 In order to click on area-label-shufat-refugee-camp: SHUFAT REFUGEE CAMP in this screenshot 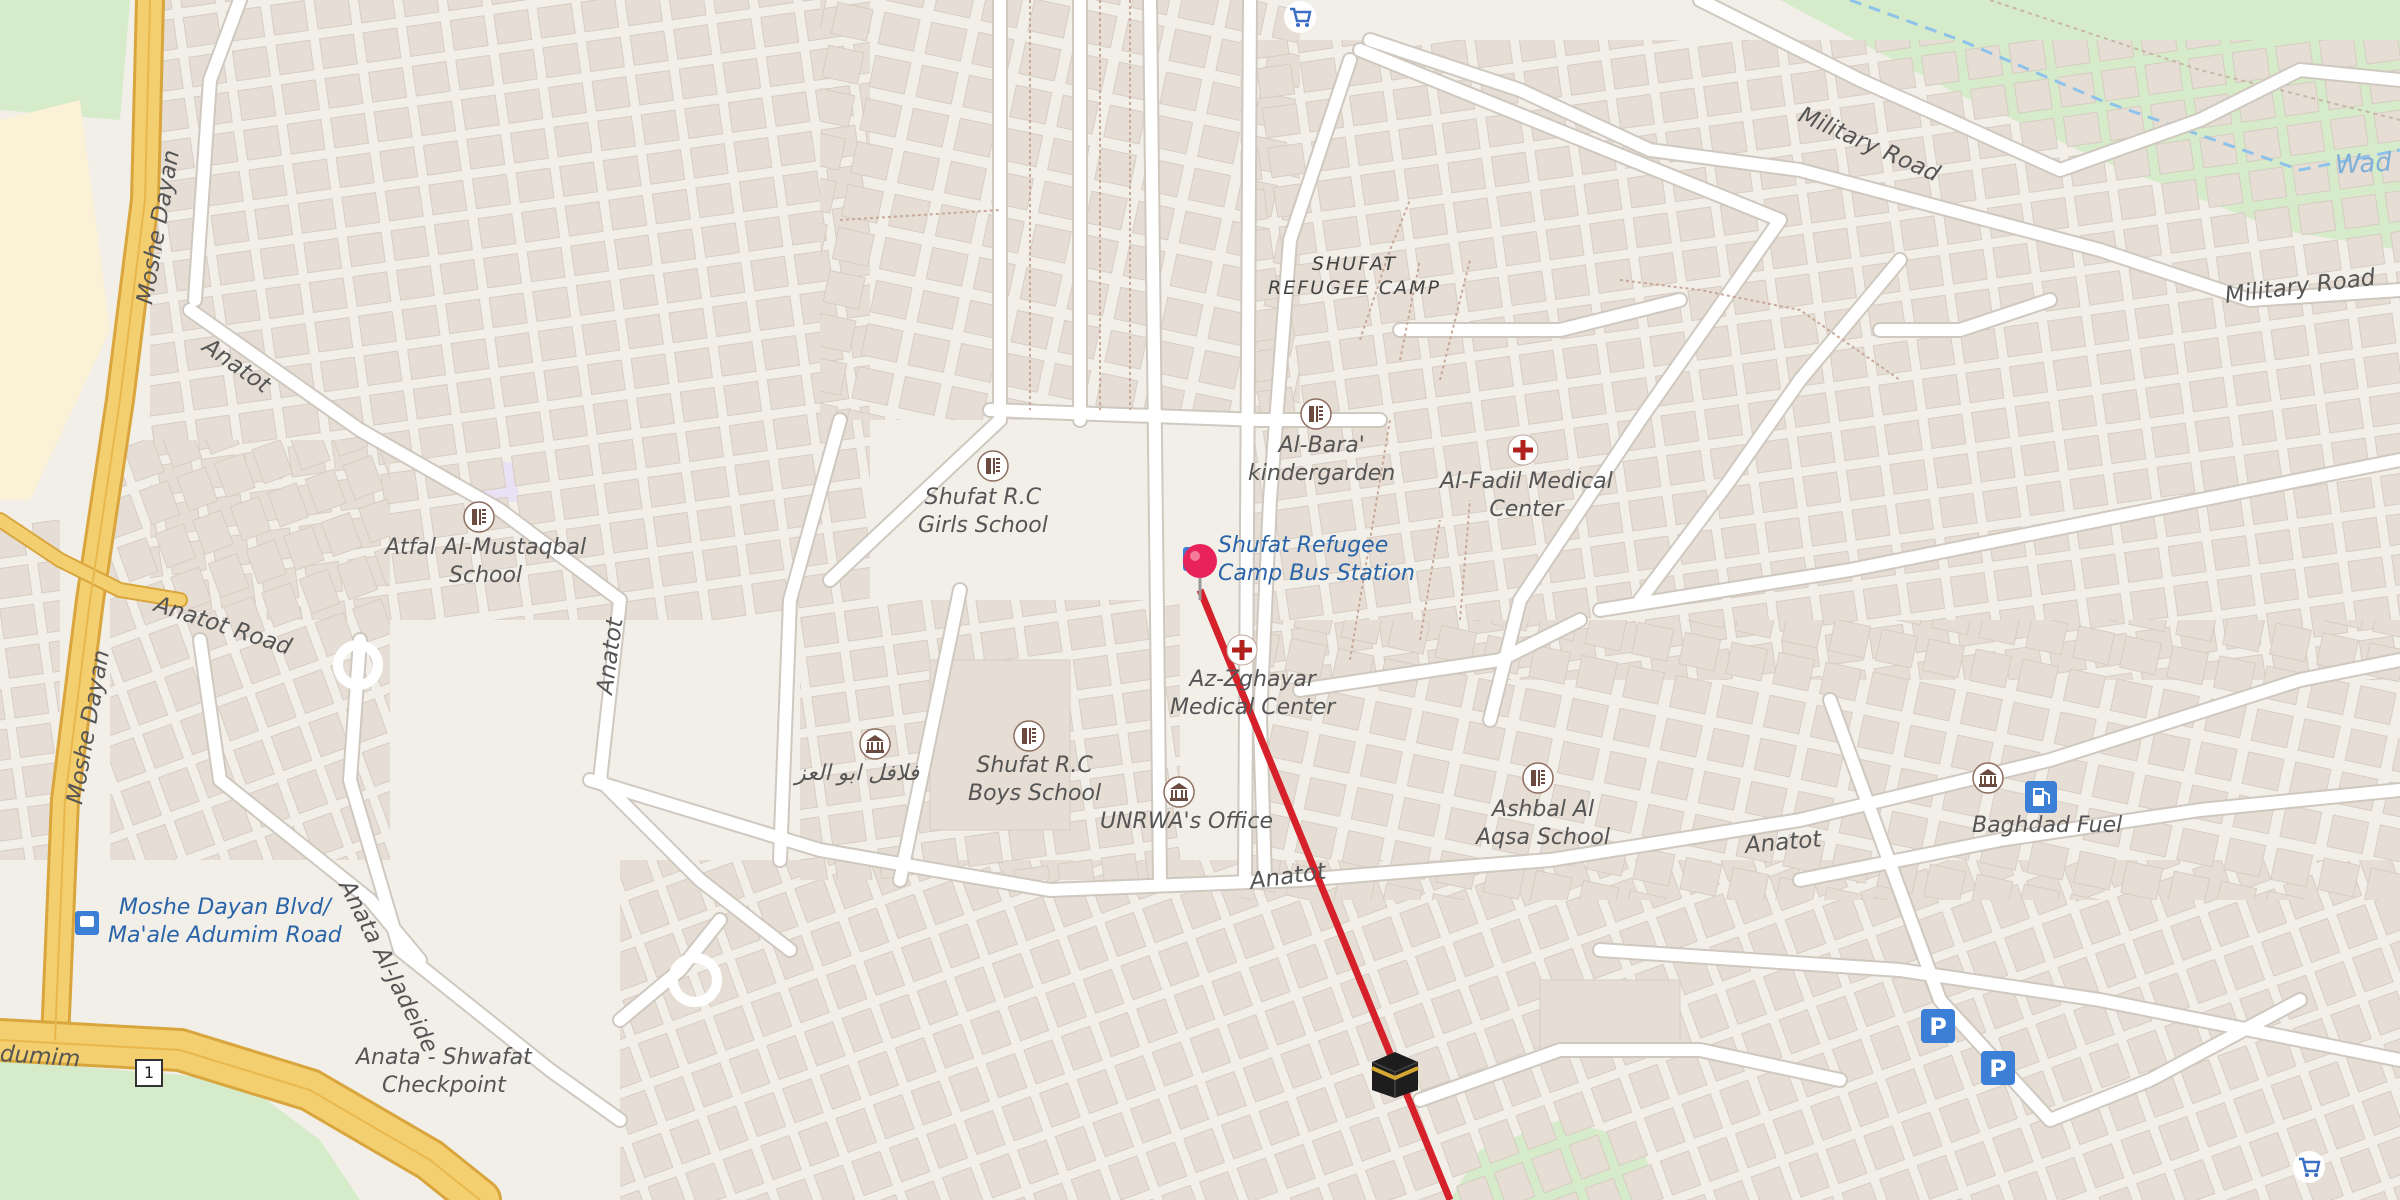, I will do `click(1354, 276)`.